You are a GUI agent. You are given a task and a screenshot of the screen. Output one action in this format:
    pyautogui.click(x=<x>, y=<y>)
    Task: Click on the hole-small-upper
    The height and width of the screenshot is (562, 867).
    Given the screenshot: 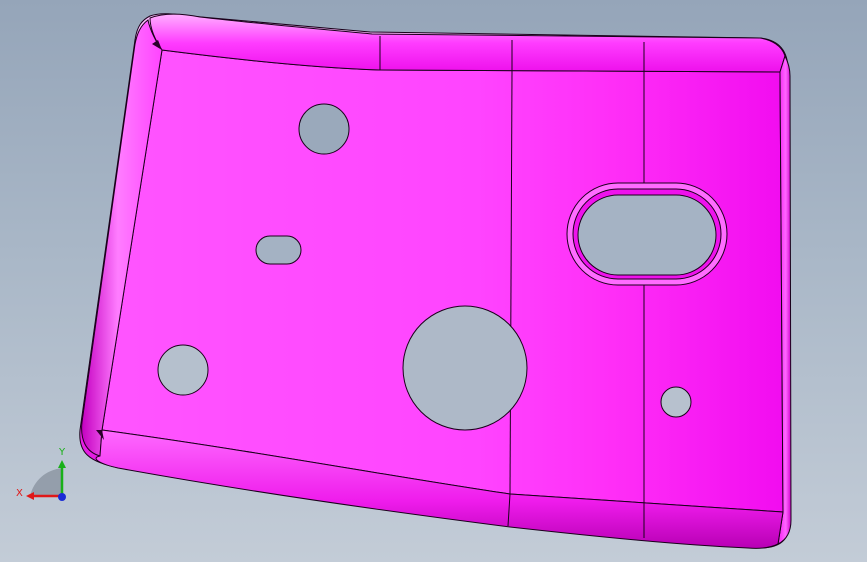 What is the action you would take?
    pyautogui.click(x=324, y=129)
    